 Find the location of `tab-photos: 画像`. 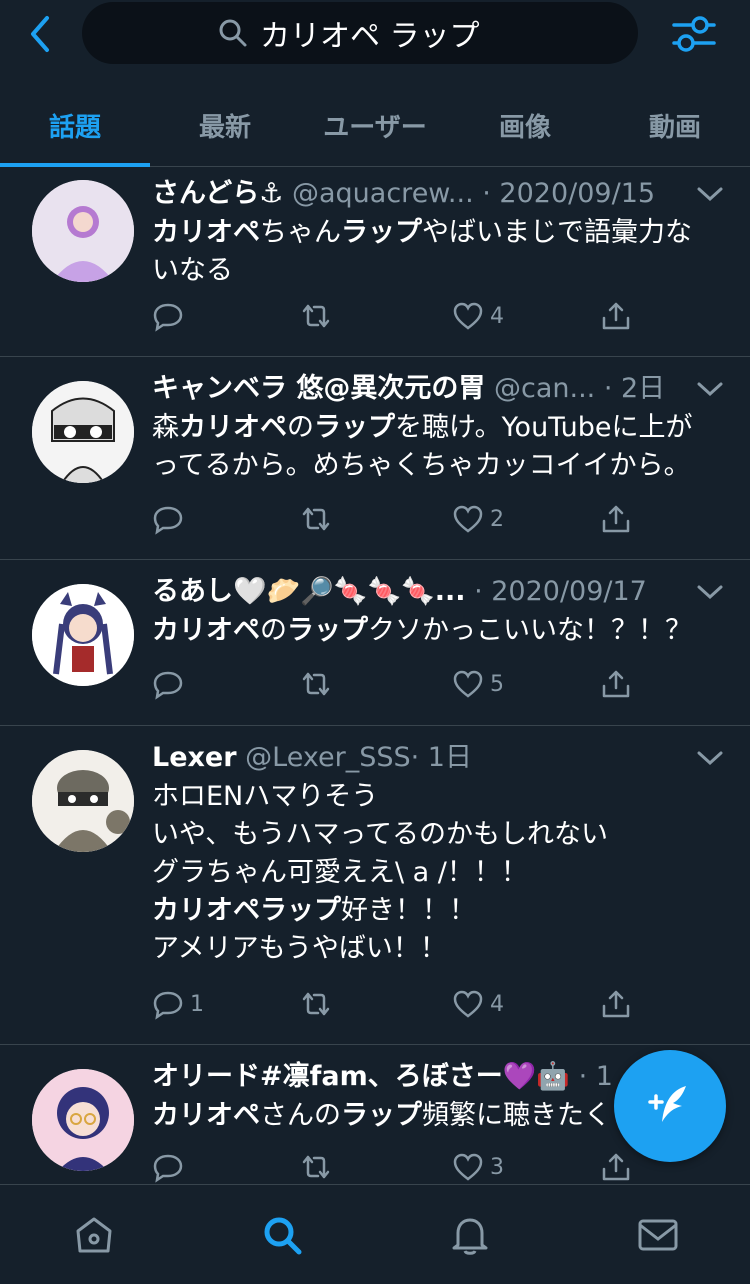

tab-photos: 画像 is located at coordinates (525, 125).